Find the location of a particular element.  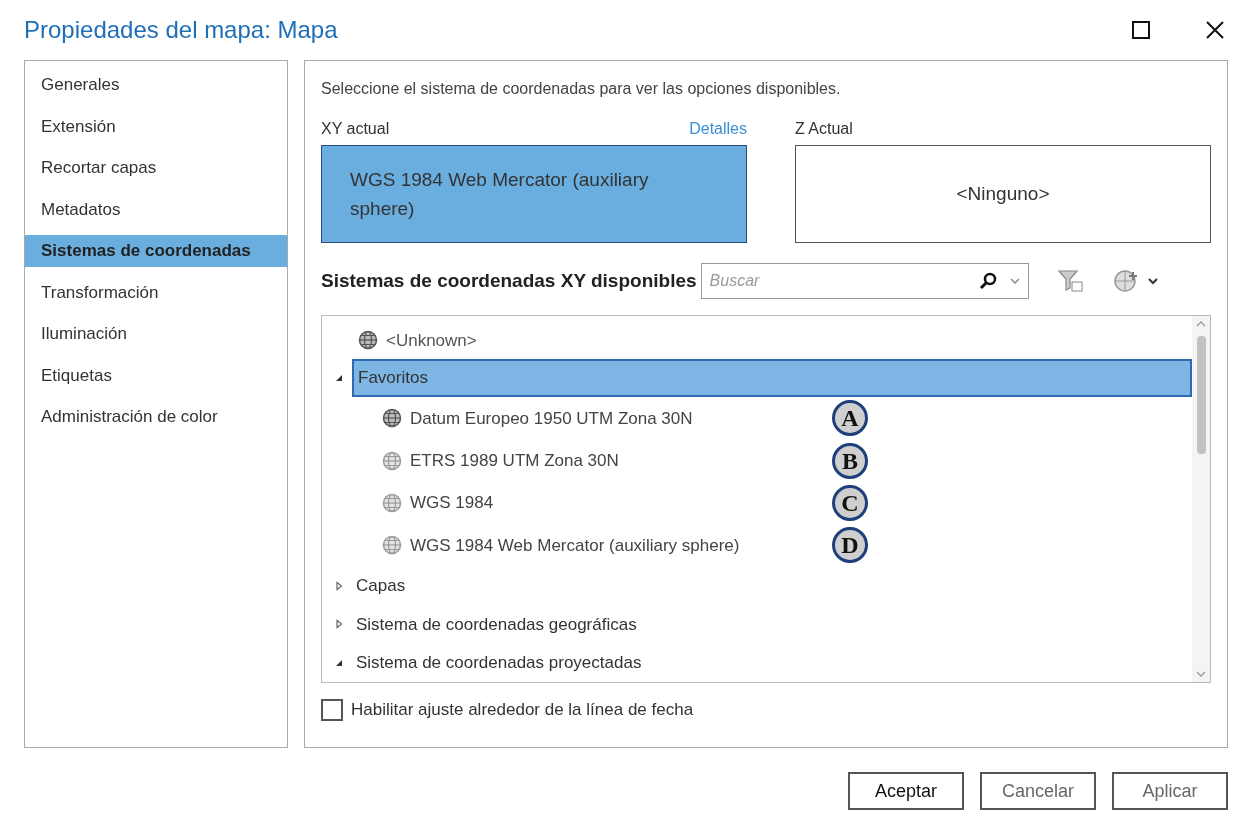

sidebar-item: Etiquetas is located at coordinates (156, 375).